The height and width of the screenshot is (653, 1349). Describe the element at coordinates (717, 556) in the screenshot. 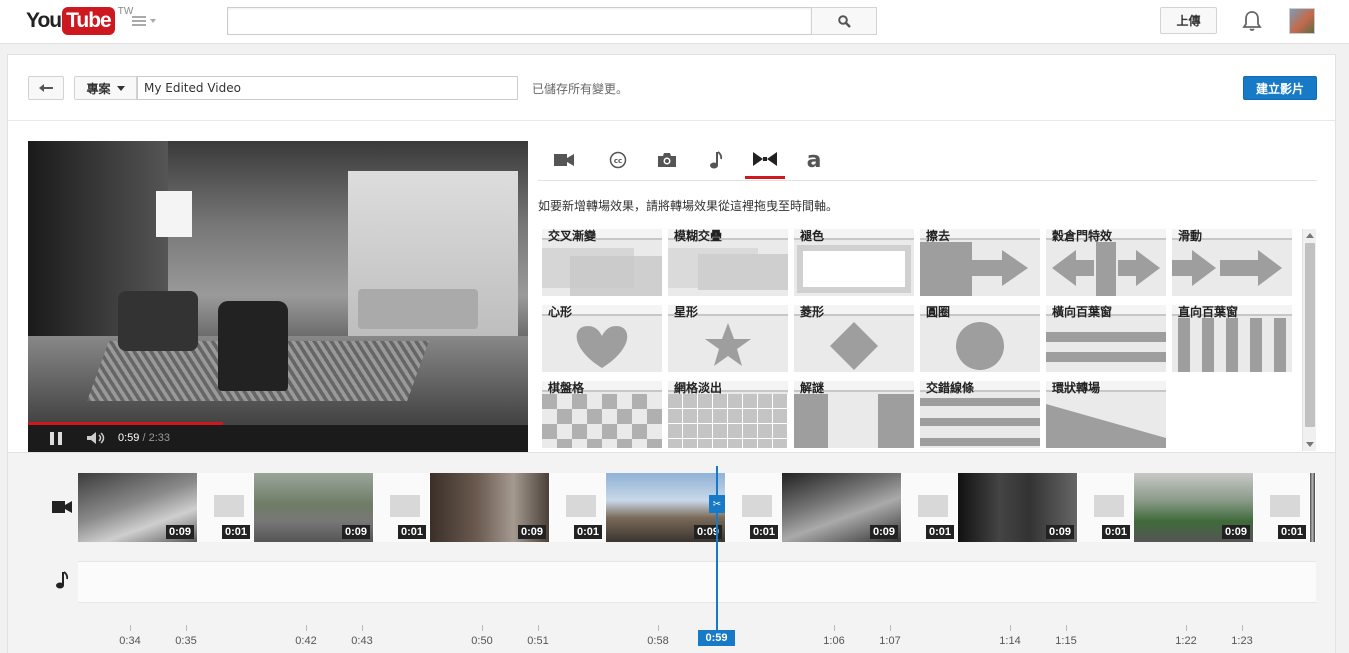

I see `playhead` at that location.